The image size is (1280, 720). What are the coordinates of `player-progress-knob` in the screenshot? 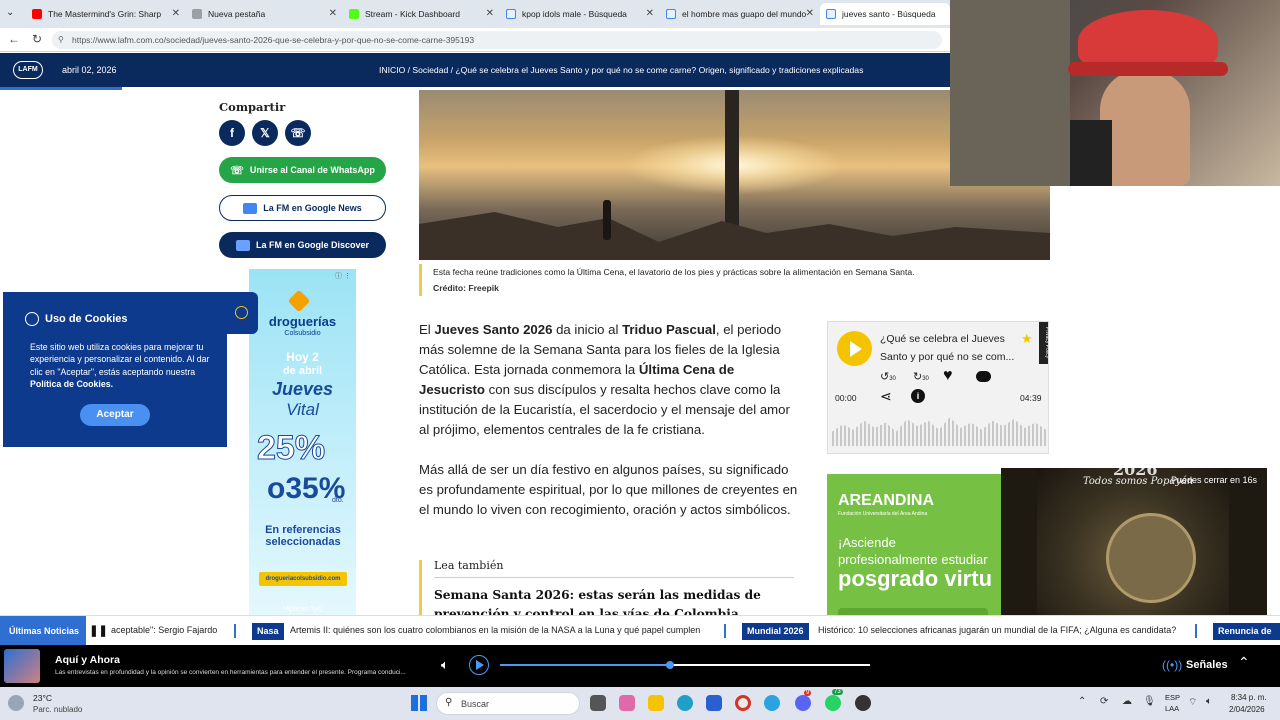 It's located at (670, 665).